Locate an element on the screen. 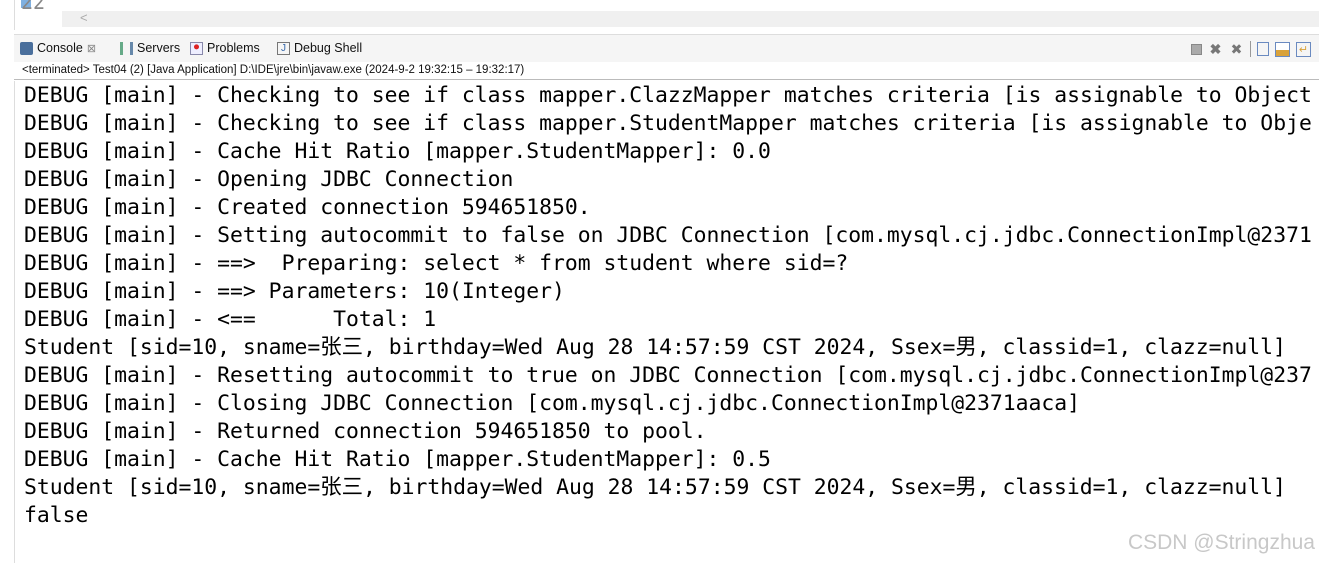 Image resolution: width=1319 pixels, height=563 pixels. console-line: false is located at coordinates (56, 515).